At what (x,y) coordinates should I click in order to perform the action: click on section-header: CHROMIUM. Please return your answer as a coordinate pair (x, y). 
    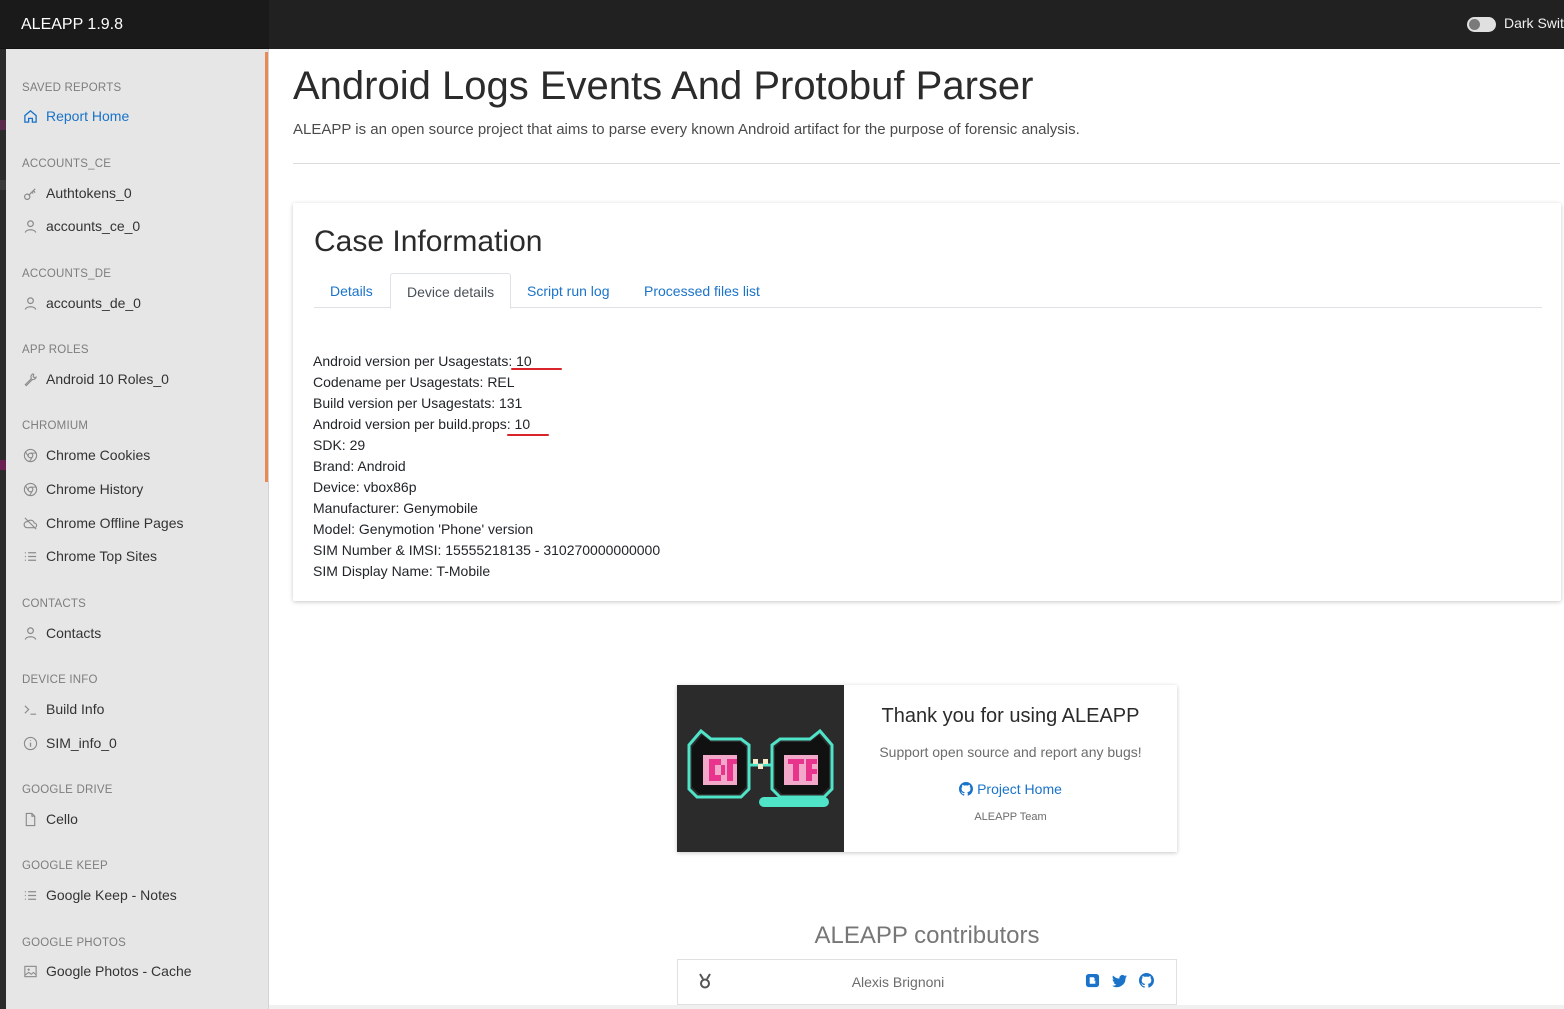
    Looking at the image, I should click on (55, 426).